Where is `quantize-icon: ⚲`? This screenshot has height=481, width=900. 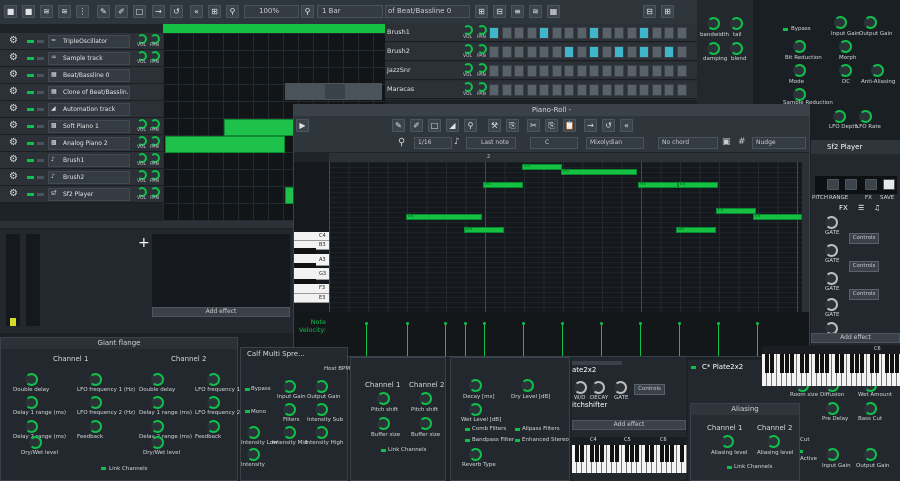
quantize-icon: ⚲ is located at coordinates (307, 11).